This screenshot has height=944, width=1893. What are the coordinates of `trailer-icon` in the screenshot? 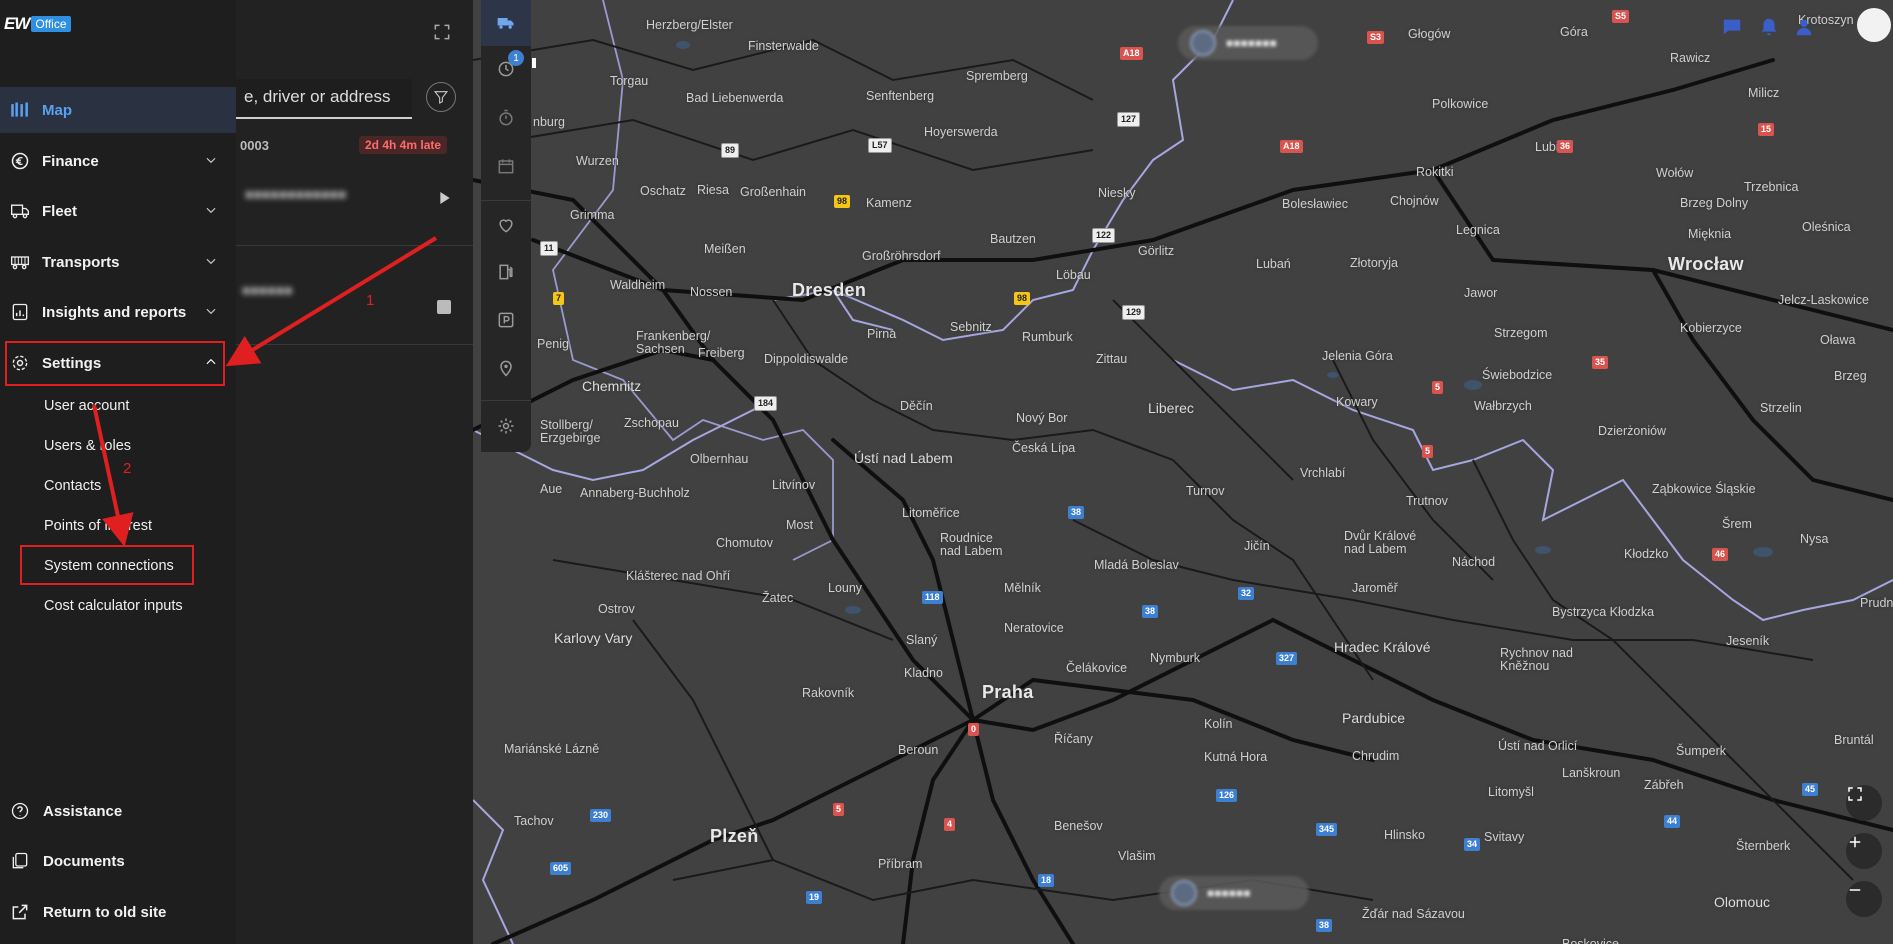 It's located at (20, 263).